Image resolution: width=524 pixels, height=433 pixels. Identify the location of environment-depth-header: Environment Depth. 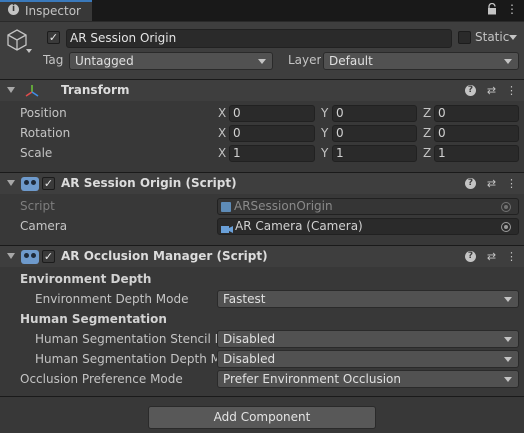
(86, 279).